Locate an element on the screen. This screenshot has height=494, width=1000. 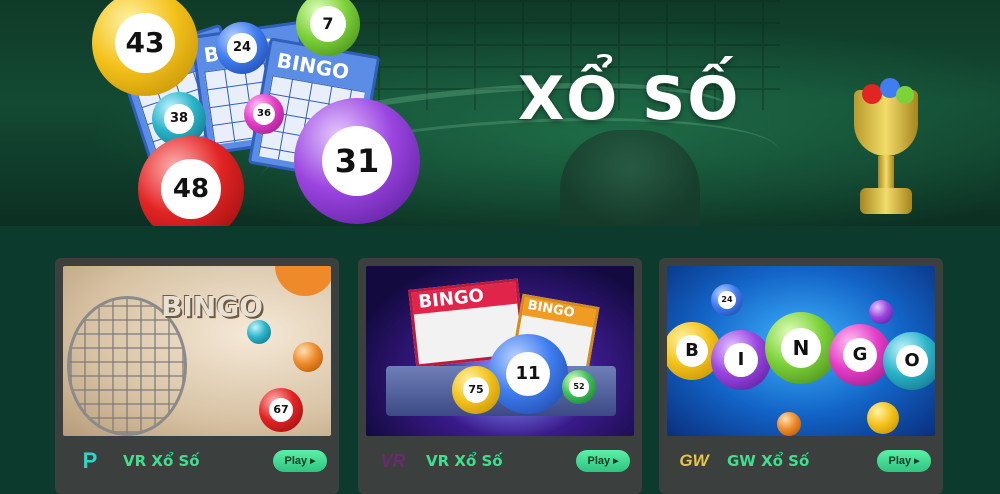
lottery-ball: 67 is located at coordinates (281, 410).